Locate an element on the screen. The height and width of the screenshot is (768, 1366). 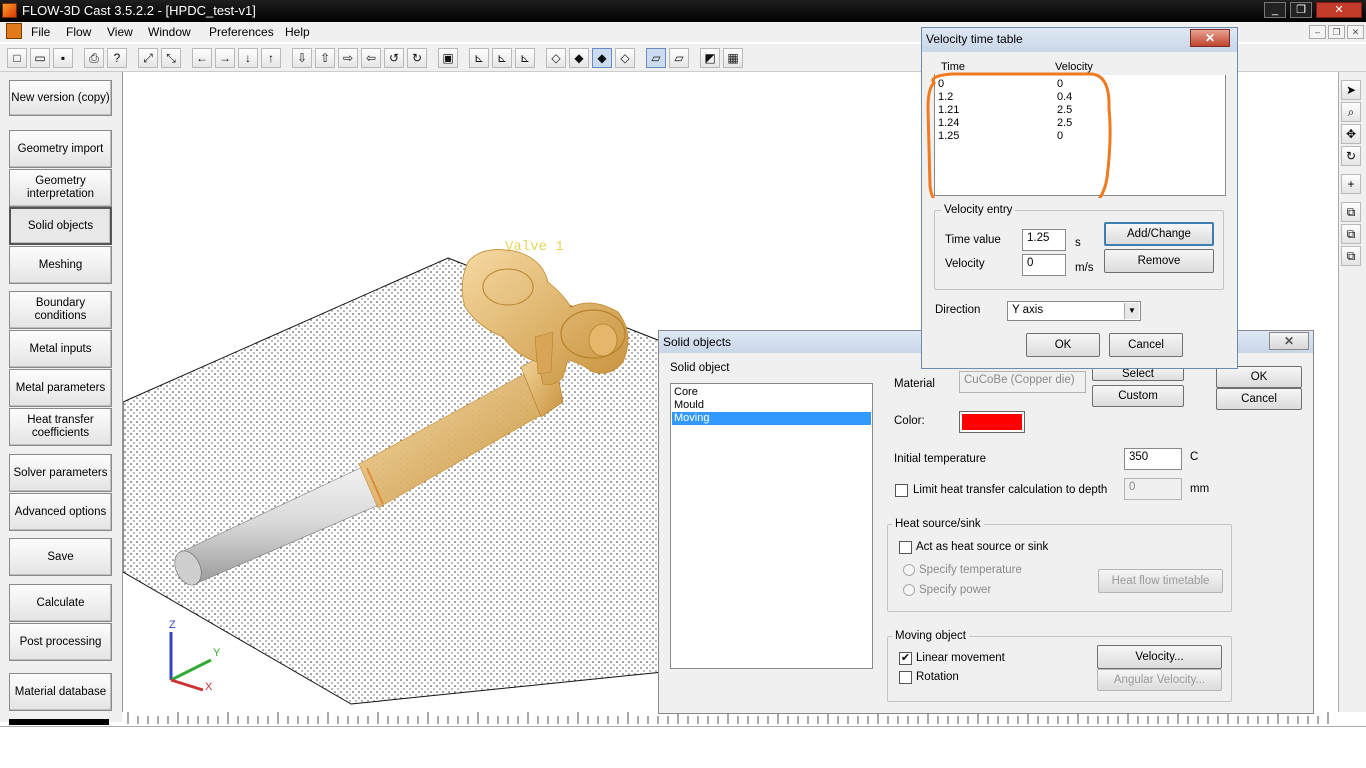
menu-help: Help is located at coordinates (297, 32).